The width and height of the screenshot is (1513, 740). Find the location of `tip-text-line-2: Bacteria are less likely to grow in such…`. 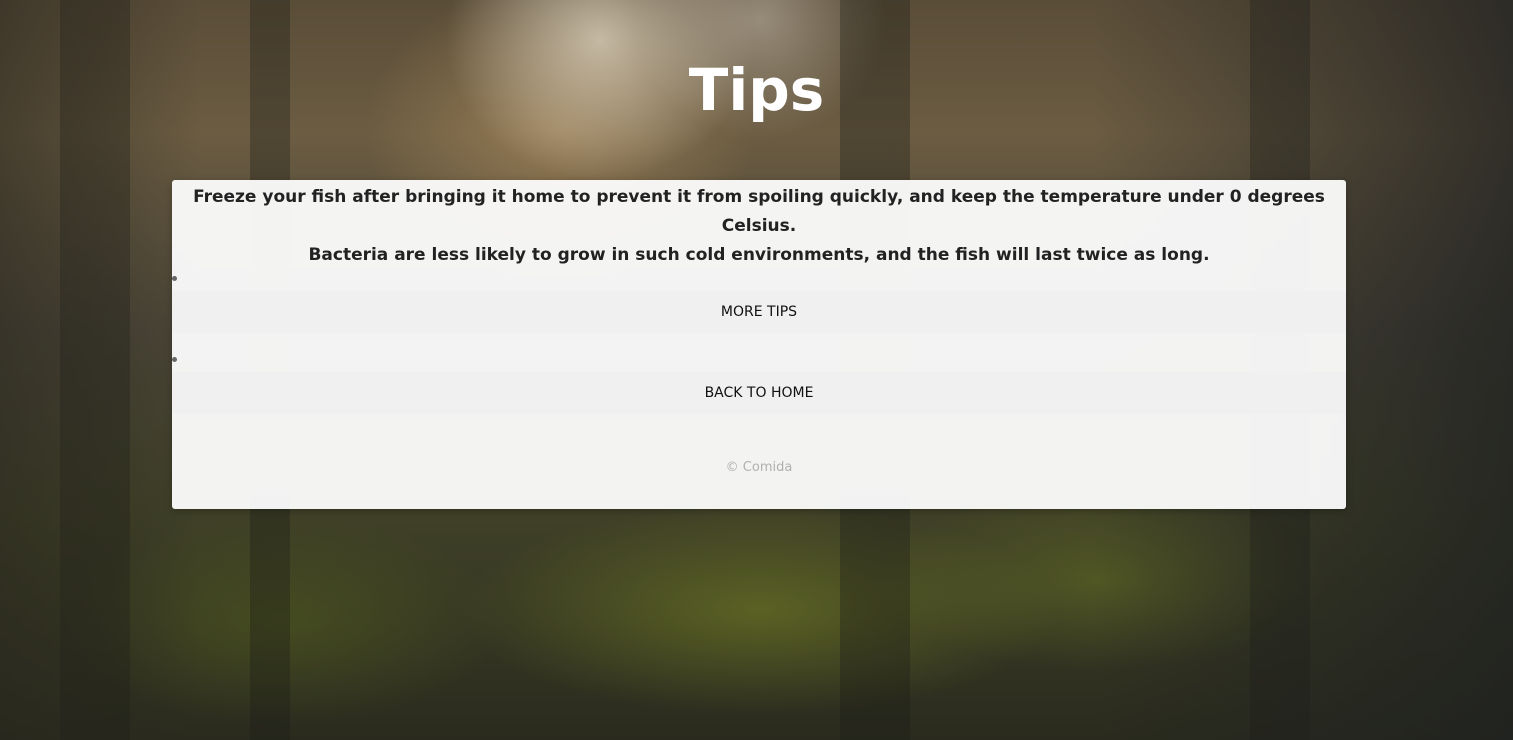

tip-text-line-2: Bacteria are less likely to grow in such… is located at coordinates (759, 255).